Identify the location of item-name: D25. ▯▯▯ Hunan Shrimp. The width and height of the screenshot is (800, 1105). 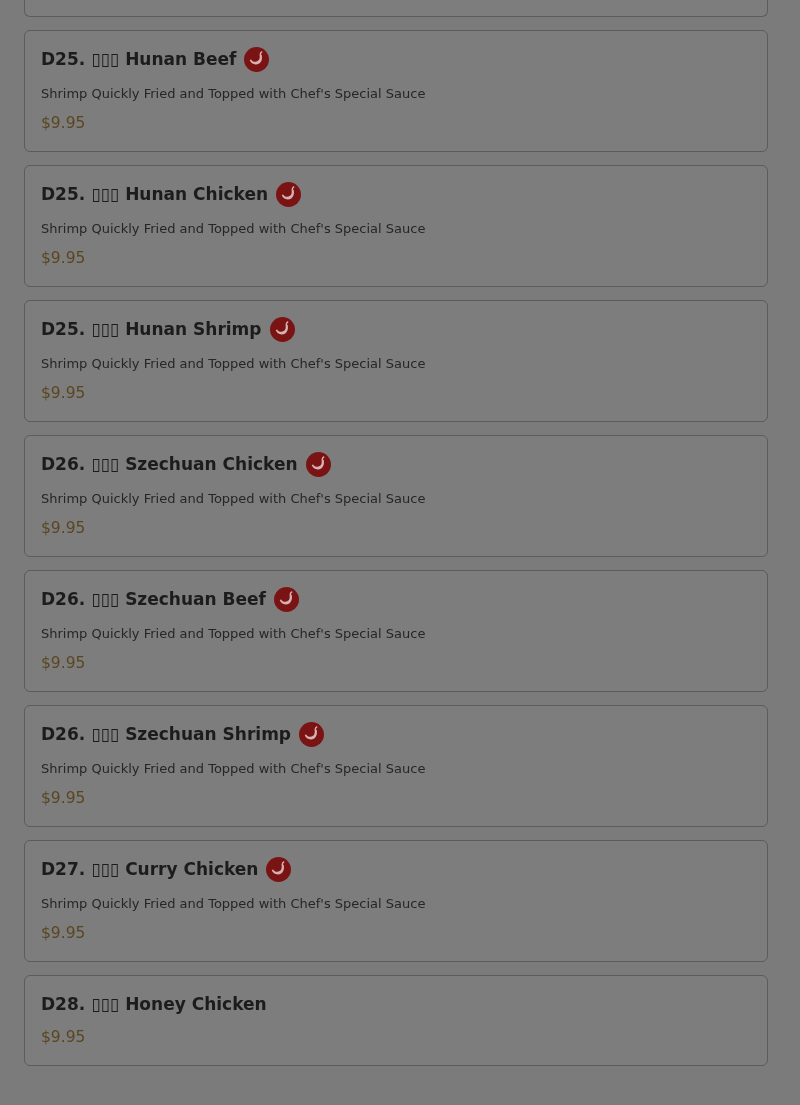
(151, 329).